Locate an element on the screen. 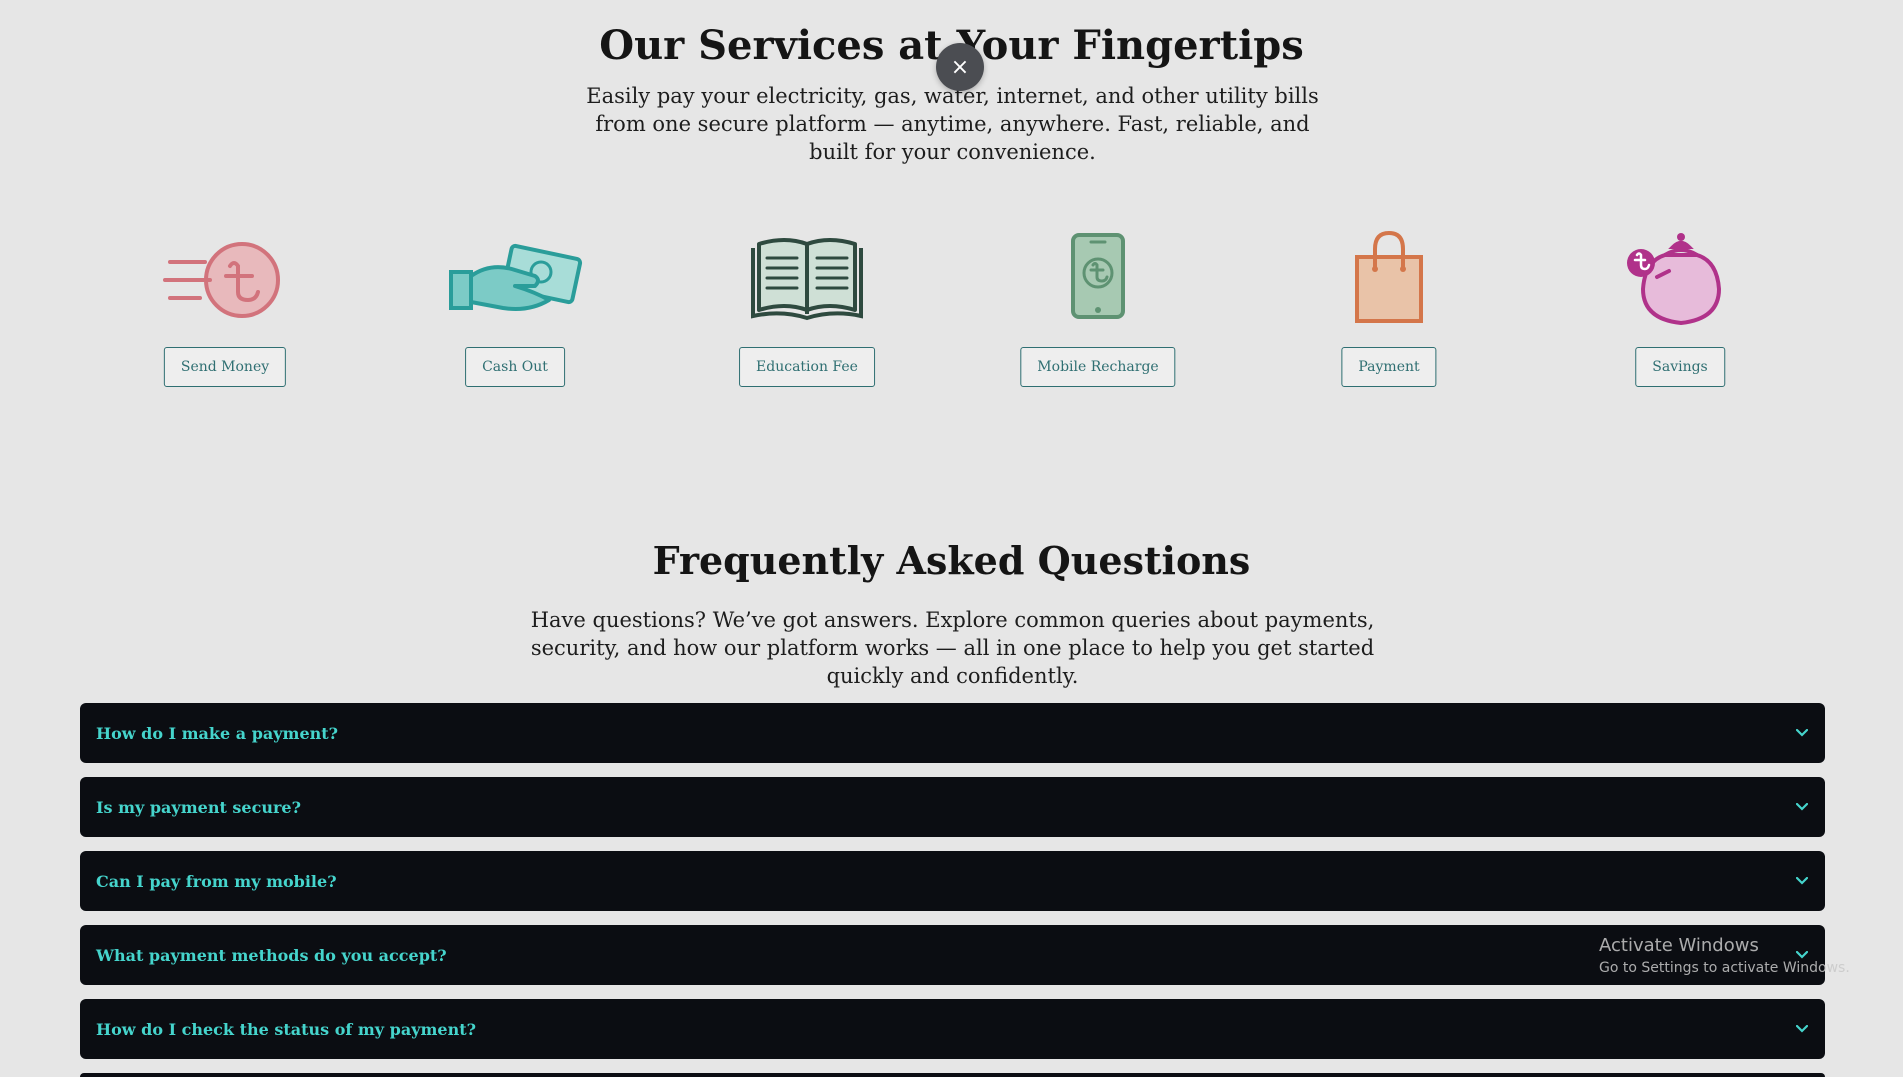 The image size is (1903, 1077). watermark-subtitle: Go to Settings to activate Windows. is located at coordinates (1724, 968).